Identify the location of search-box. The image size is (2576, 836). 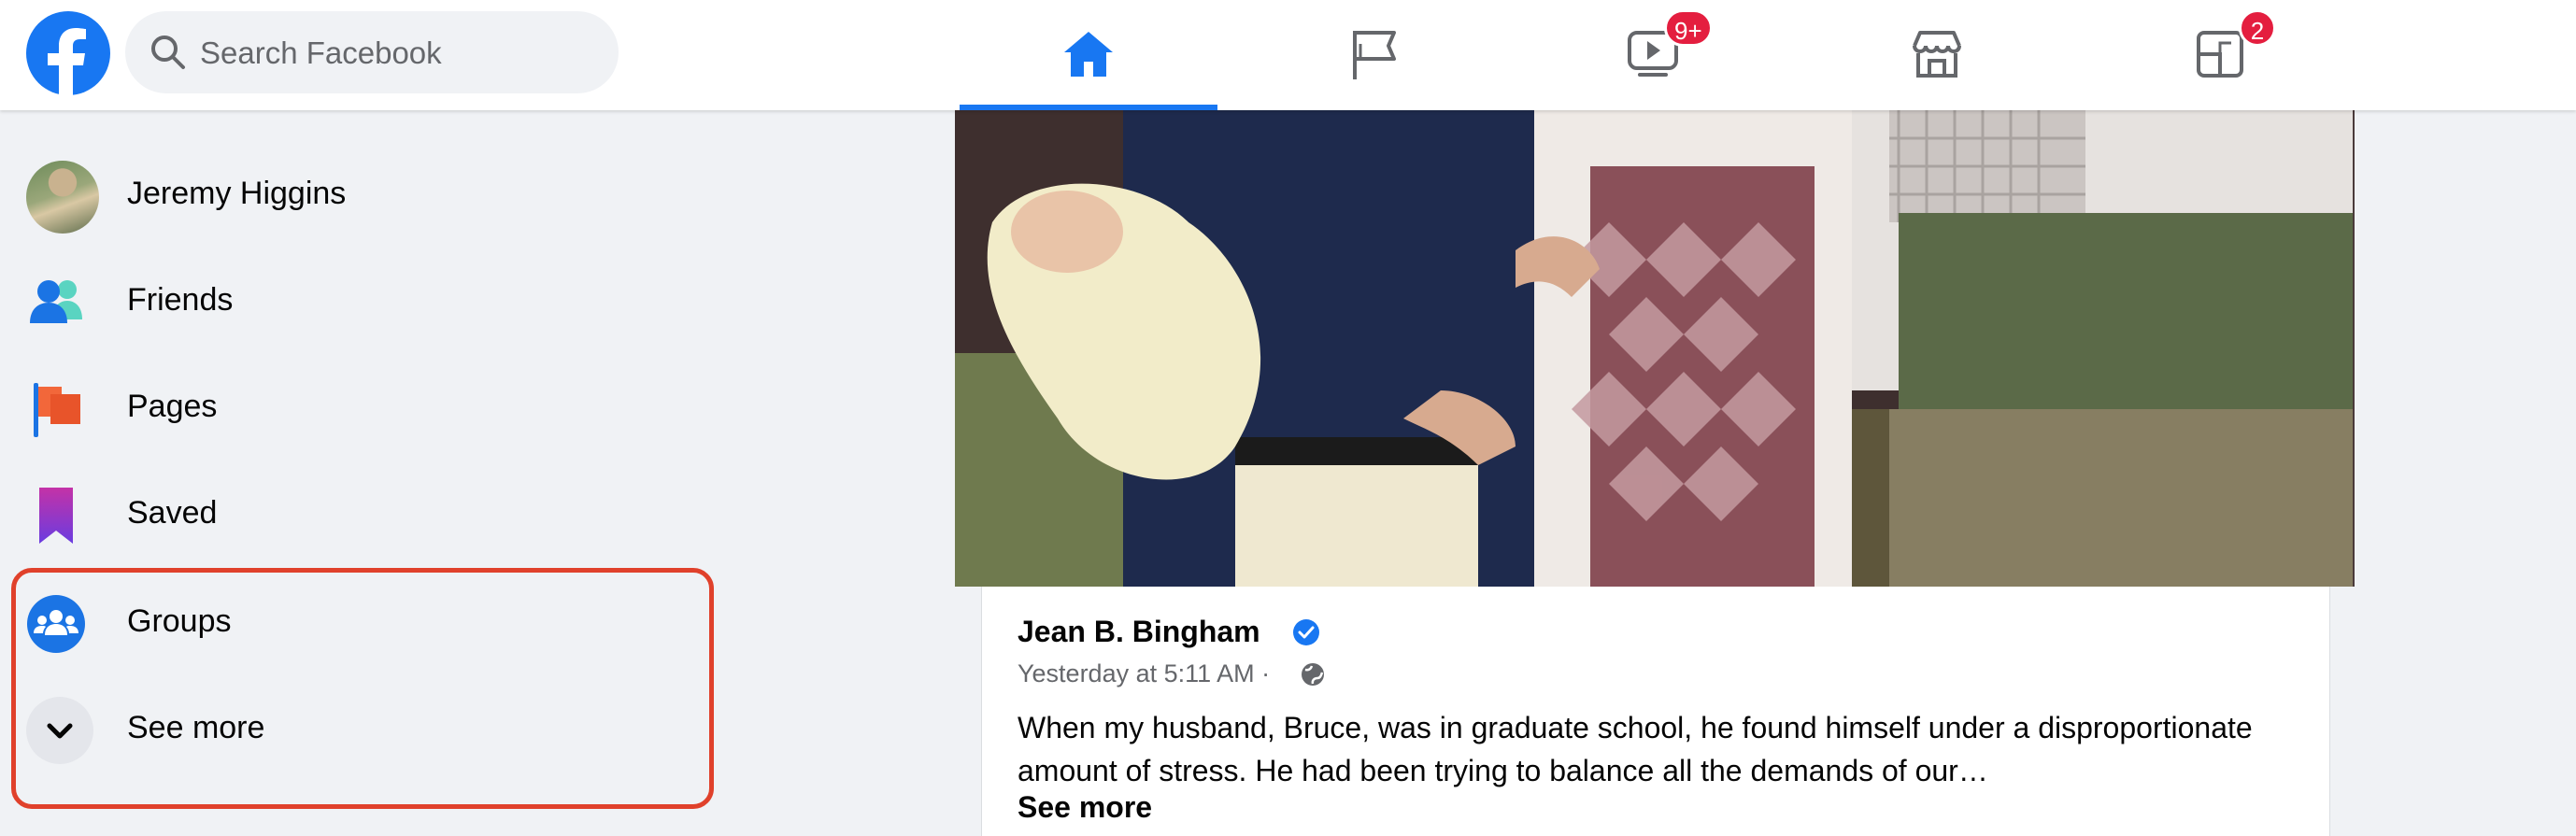
(372, 53).